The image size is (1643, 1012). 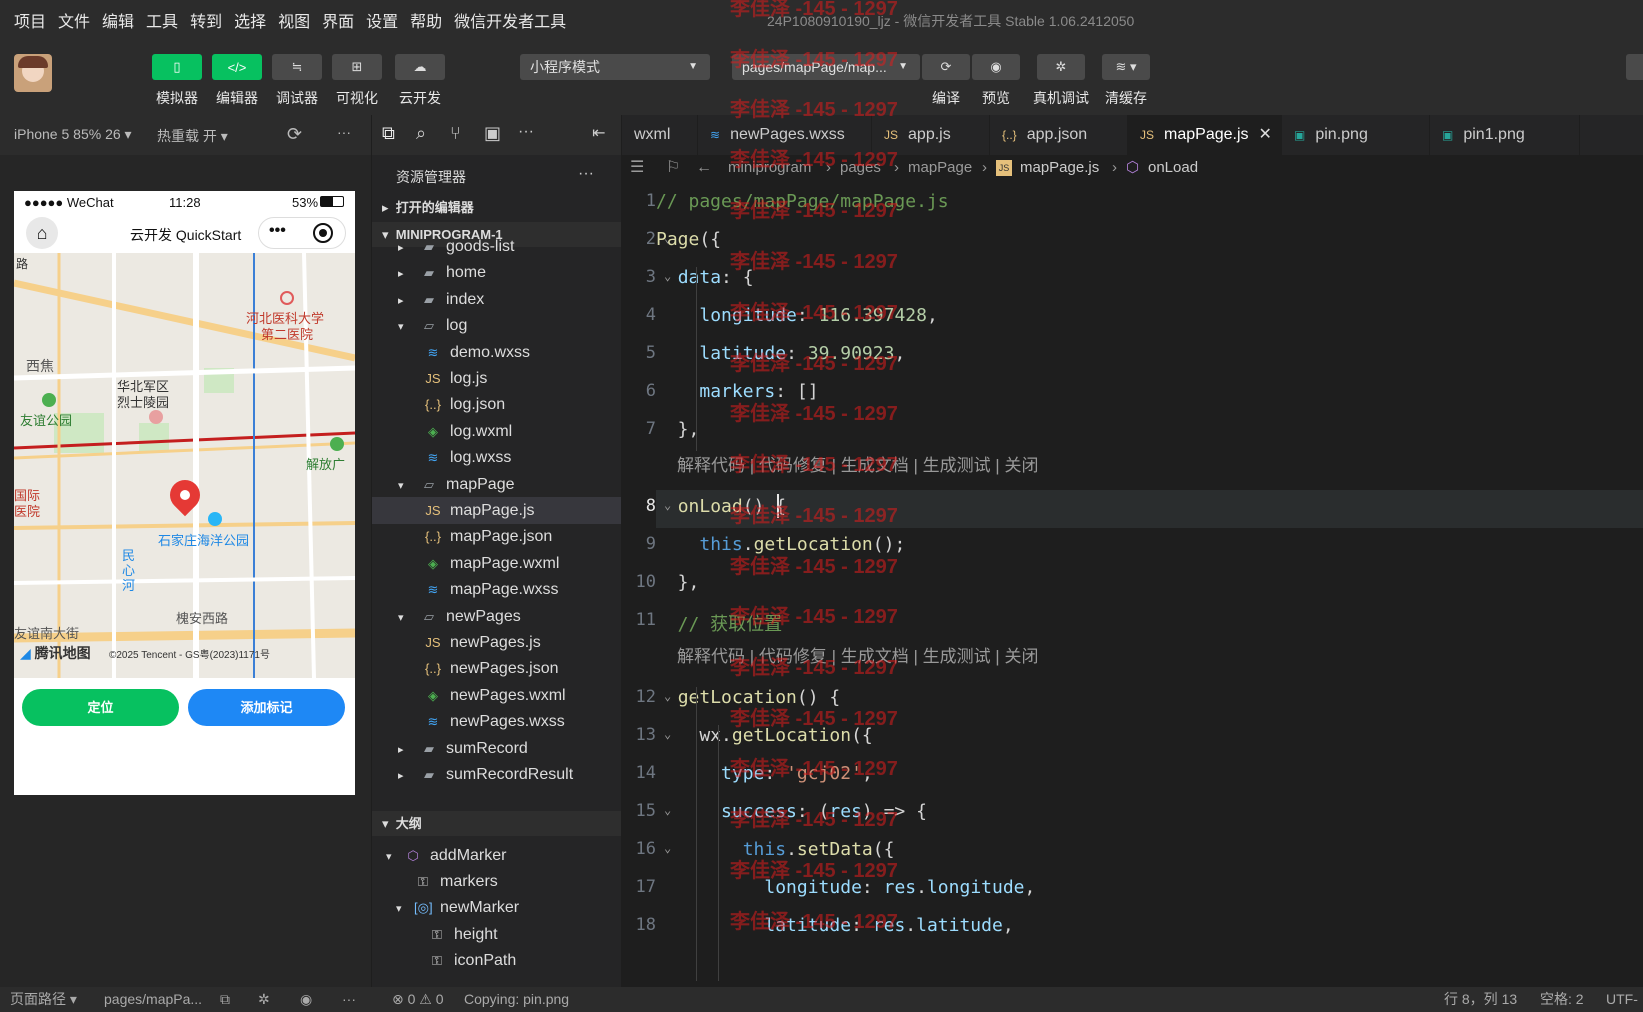 I want to click on outline-section: ▾ 大纲, so click(x=496, y=823).